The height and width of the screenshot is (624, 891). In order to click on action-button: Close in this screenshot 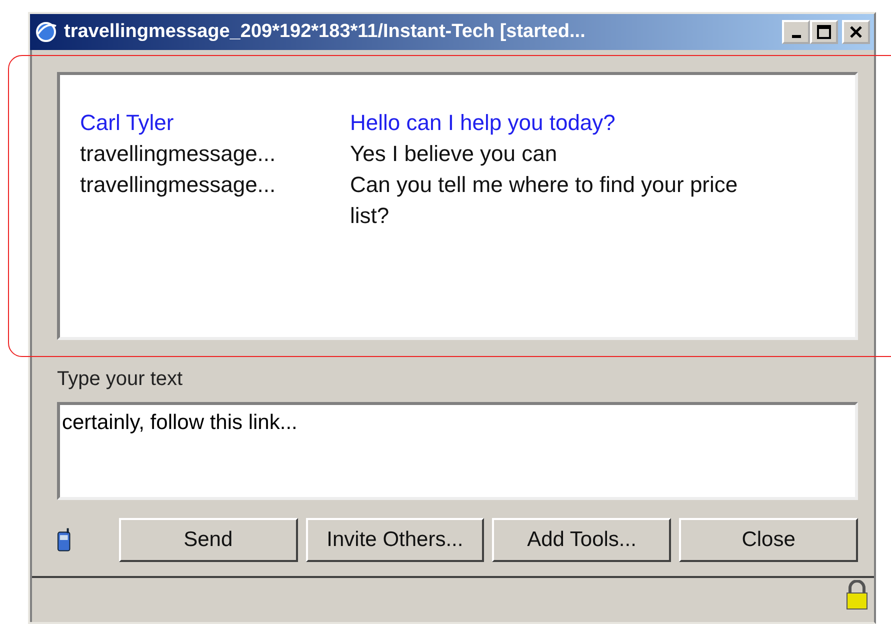, I will do `click(768, 540)`.